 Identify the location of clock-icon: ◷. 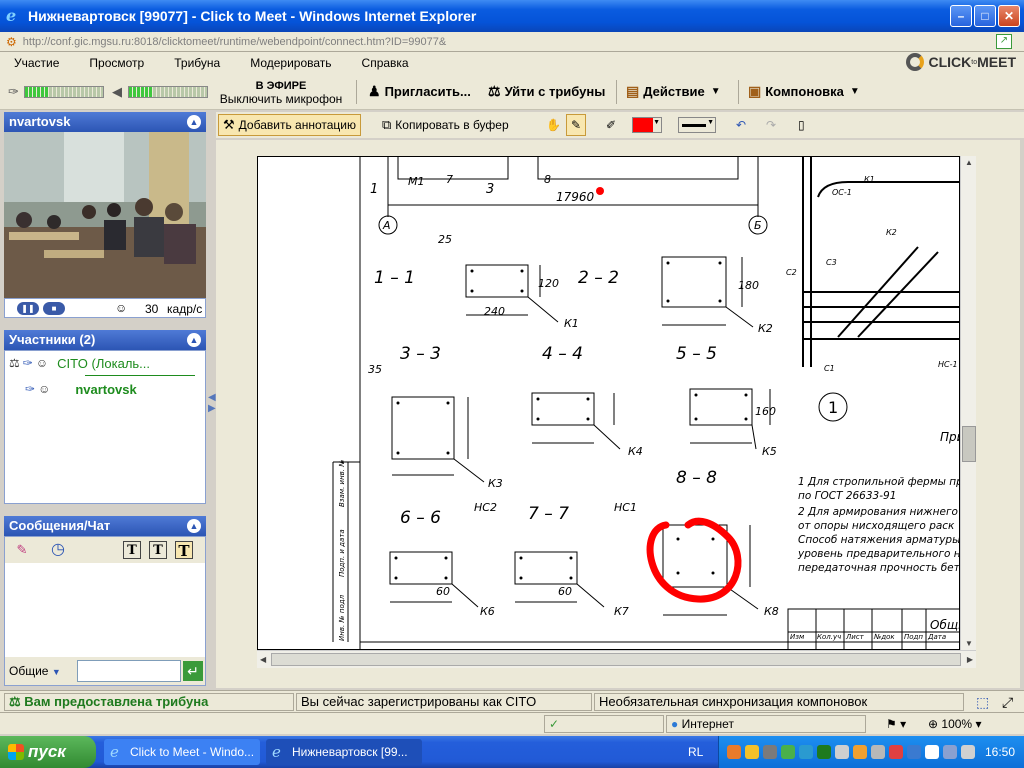
(58, 550).